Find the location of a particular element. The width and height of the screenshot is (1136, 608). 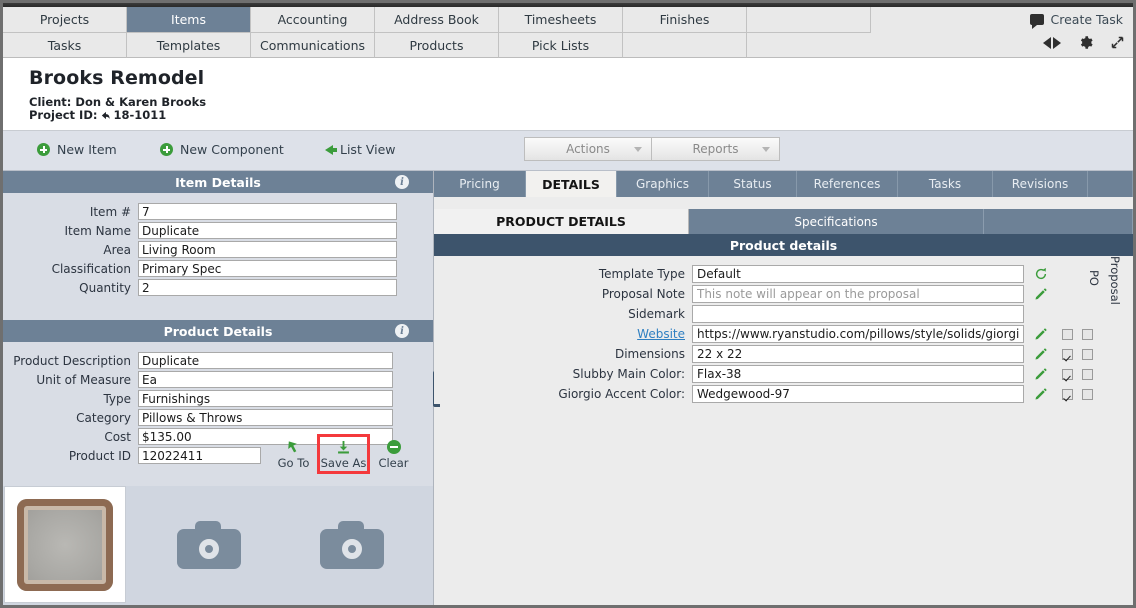

nav-tab-timesheets: Timesheets is located at coordinates (561, 20).